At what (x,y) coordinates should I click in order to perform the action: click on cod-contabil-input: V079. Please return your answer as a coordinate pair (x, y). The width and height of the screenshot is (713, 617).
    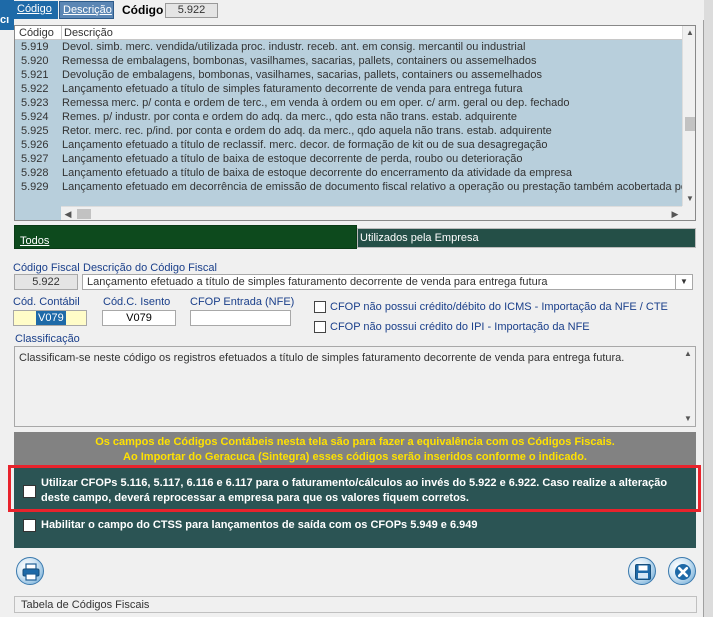
    Looking at the image, I should click on (50, 318).